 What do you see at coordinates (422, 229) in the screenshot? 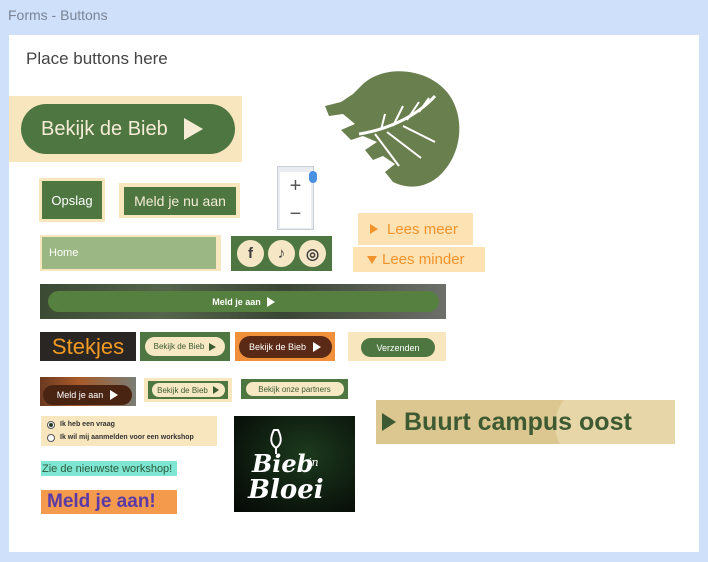
I see `button-label: Lees meer` at bounding box center [422, 229].